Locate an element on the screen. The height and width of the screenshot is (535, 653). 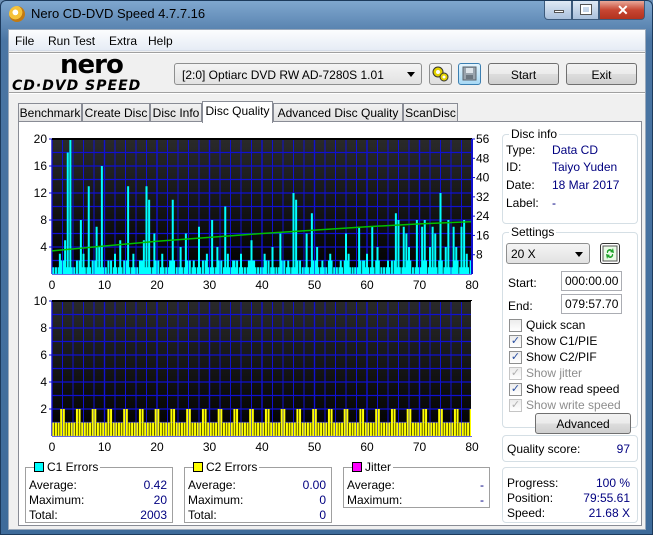
show-c1-pie-checkbox: ✓ is located at coordinates (515, 341).